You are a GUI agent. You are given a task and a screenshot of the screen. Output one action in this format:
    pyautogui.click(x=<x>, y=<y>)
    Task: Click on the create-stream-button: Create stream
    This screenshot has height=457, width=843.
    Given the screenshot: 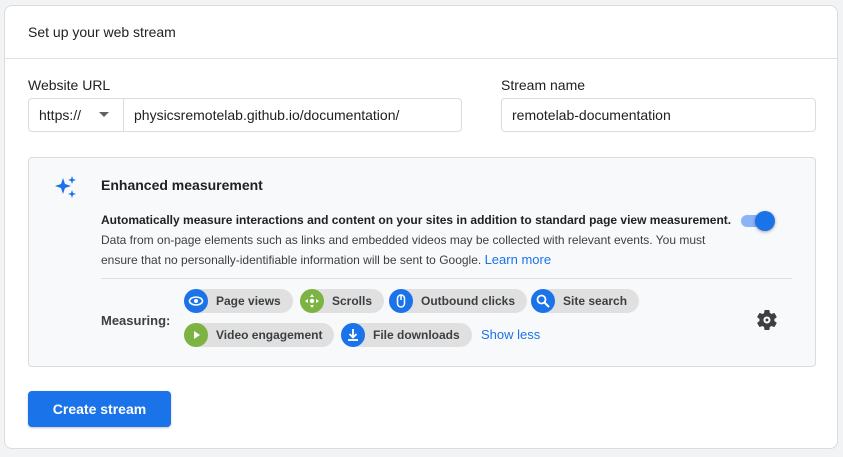 What is the action you would take?
    pyautogui.click(x=99, y=409)
    